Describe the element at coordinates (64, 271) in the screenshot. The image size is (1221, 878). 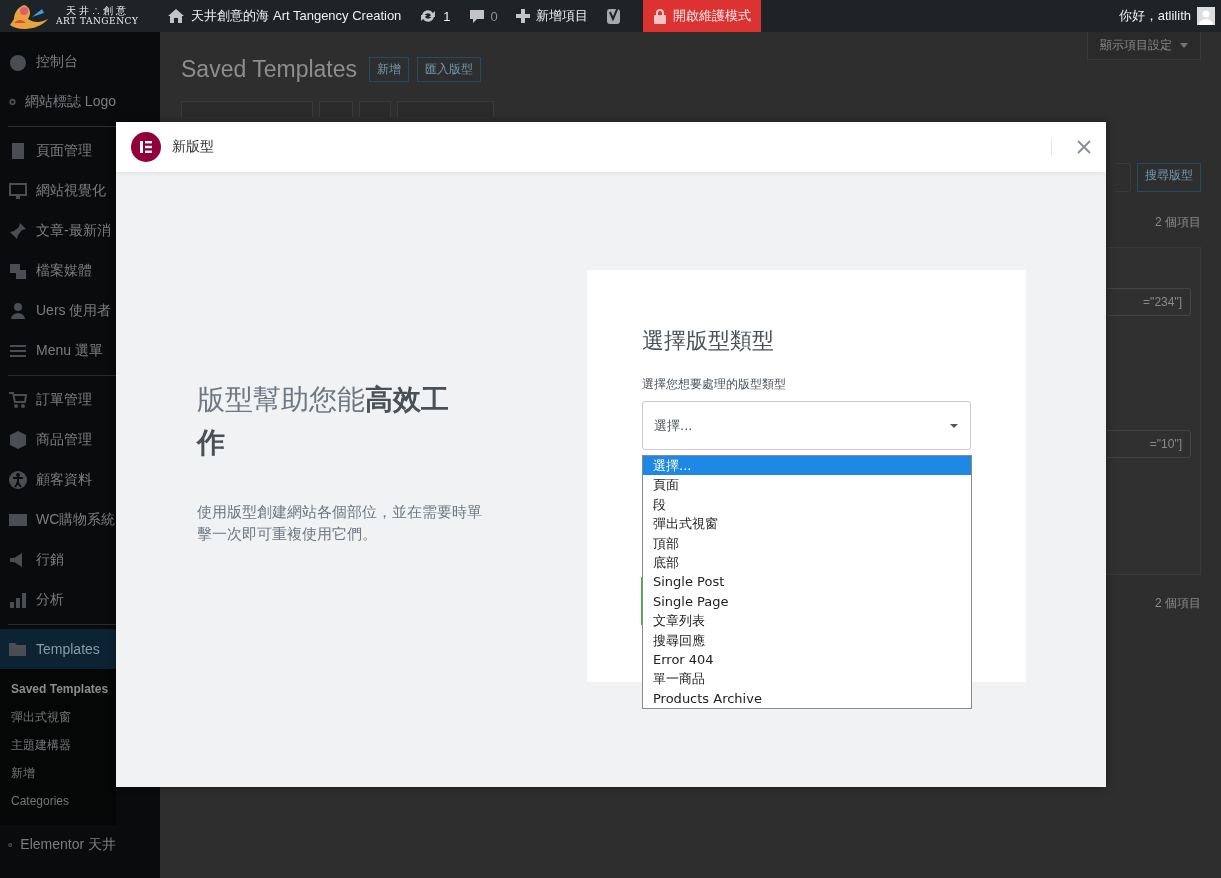
I see `sidebar-link: 檔案媒體` at that location.